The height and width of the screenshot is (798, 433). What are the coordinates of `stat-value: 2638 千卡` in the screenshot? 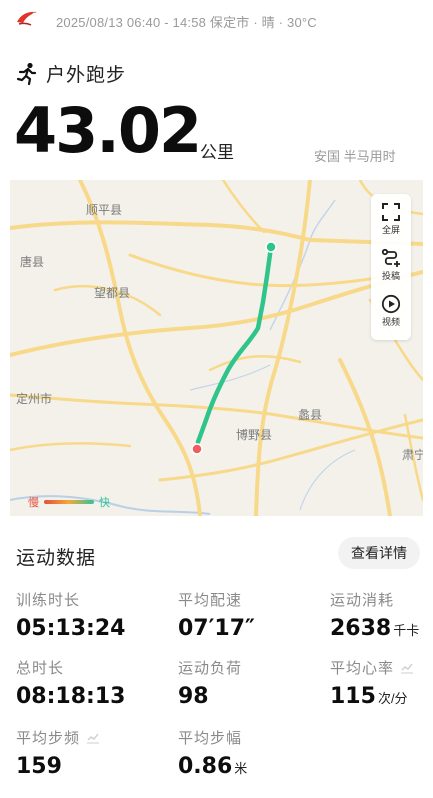 It's located at (375, 628).